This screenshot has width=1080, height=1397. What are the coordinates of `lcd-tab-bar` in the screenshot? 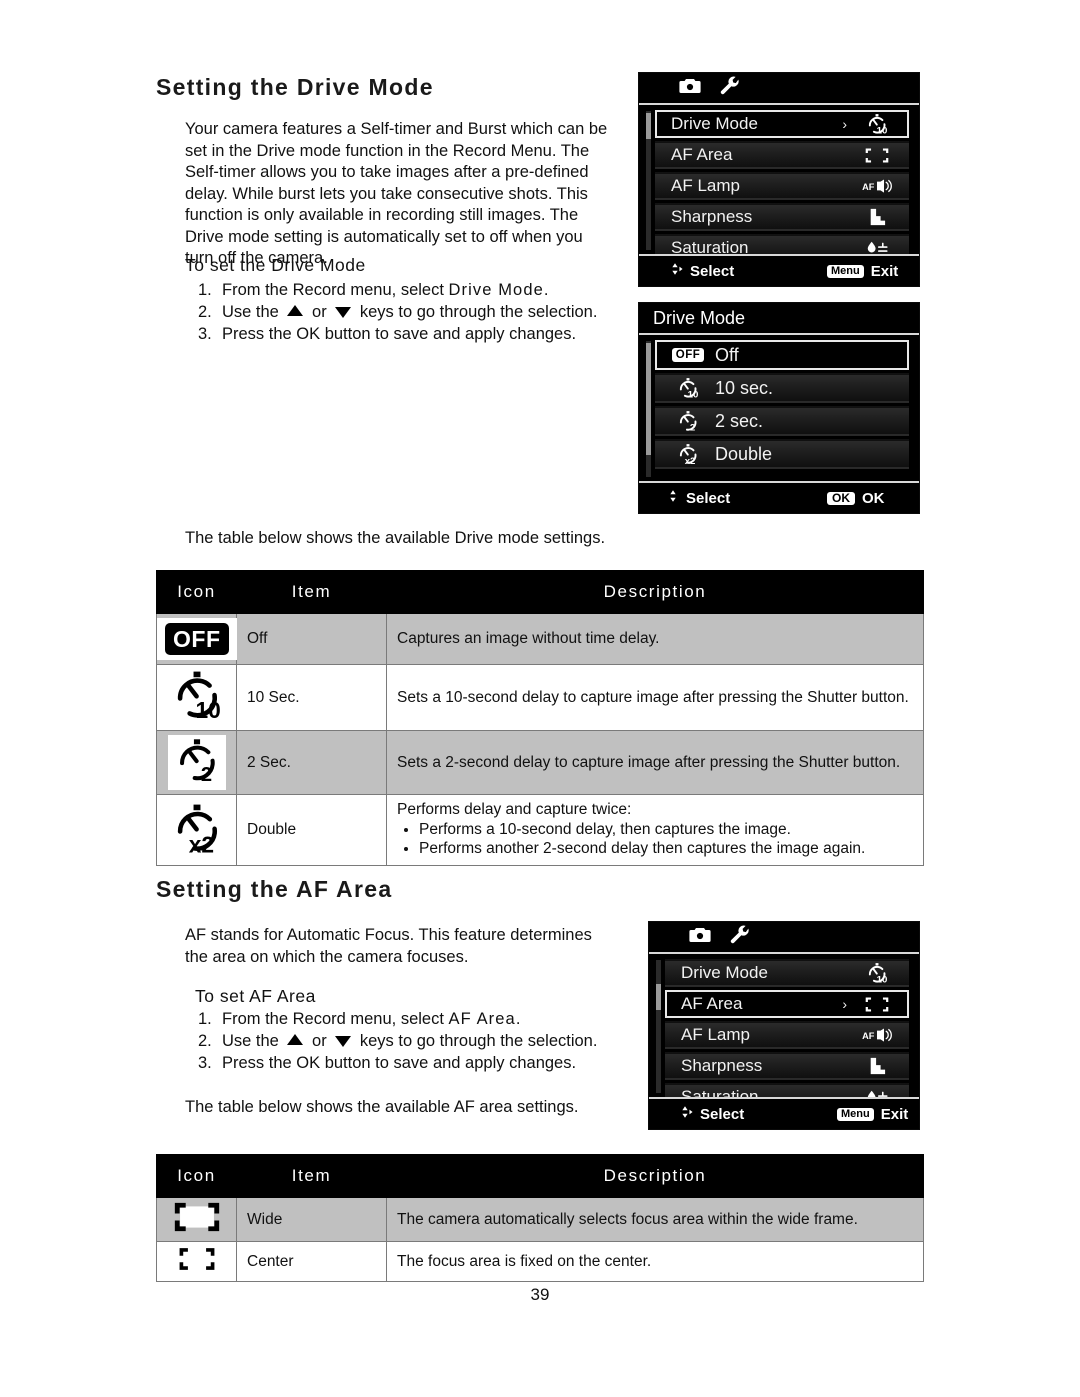 It's located at (784, 938).